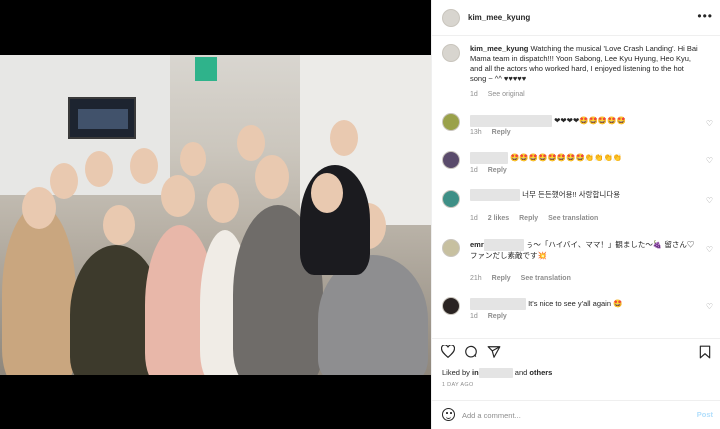 This screenshot has width=720, height=429. What do you see at coordinates (475, 372) in the screenshot?
I see `likes-user: in` at bounding box center [475, 372].